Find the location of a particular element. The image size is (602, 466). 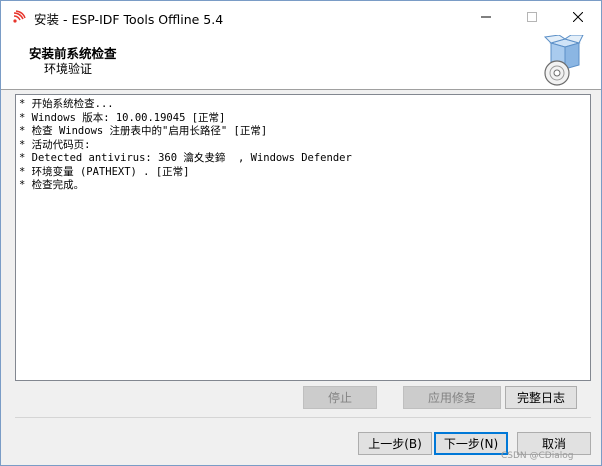

log-line: * Windows 版本: 10.00.19045 [正常] is located at coordinates (122, 117).